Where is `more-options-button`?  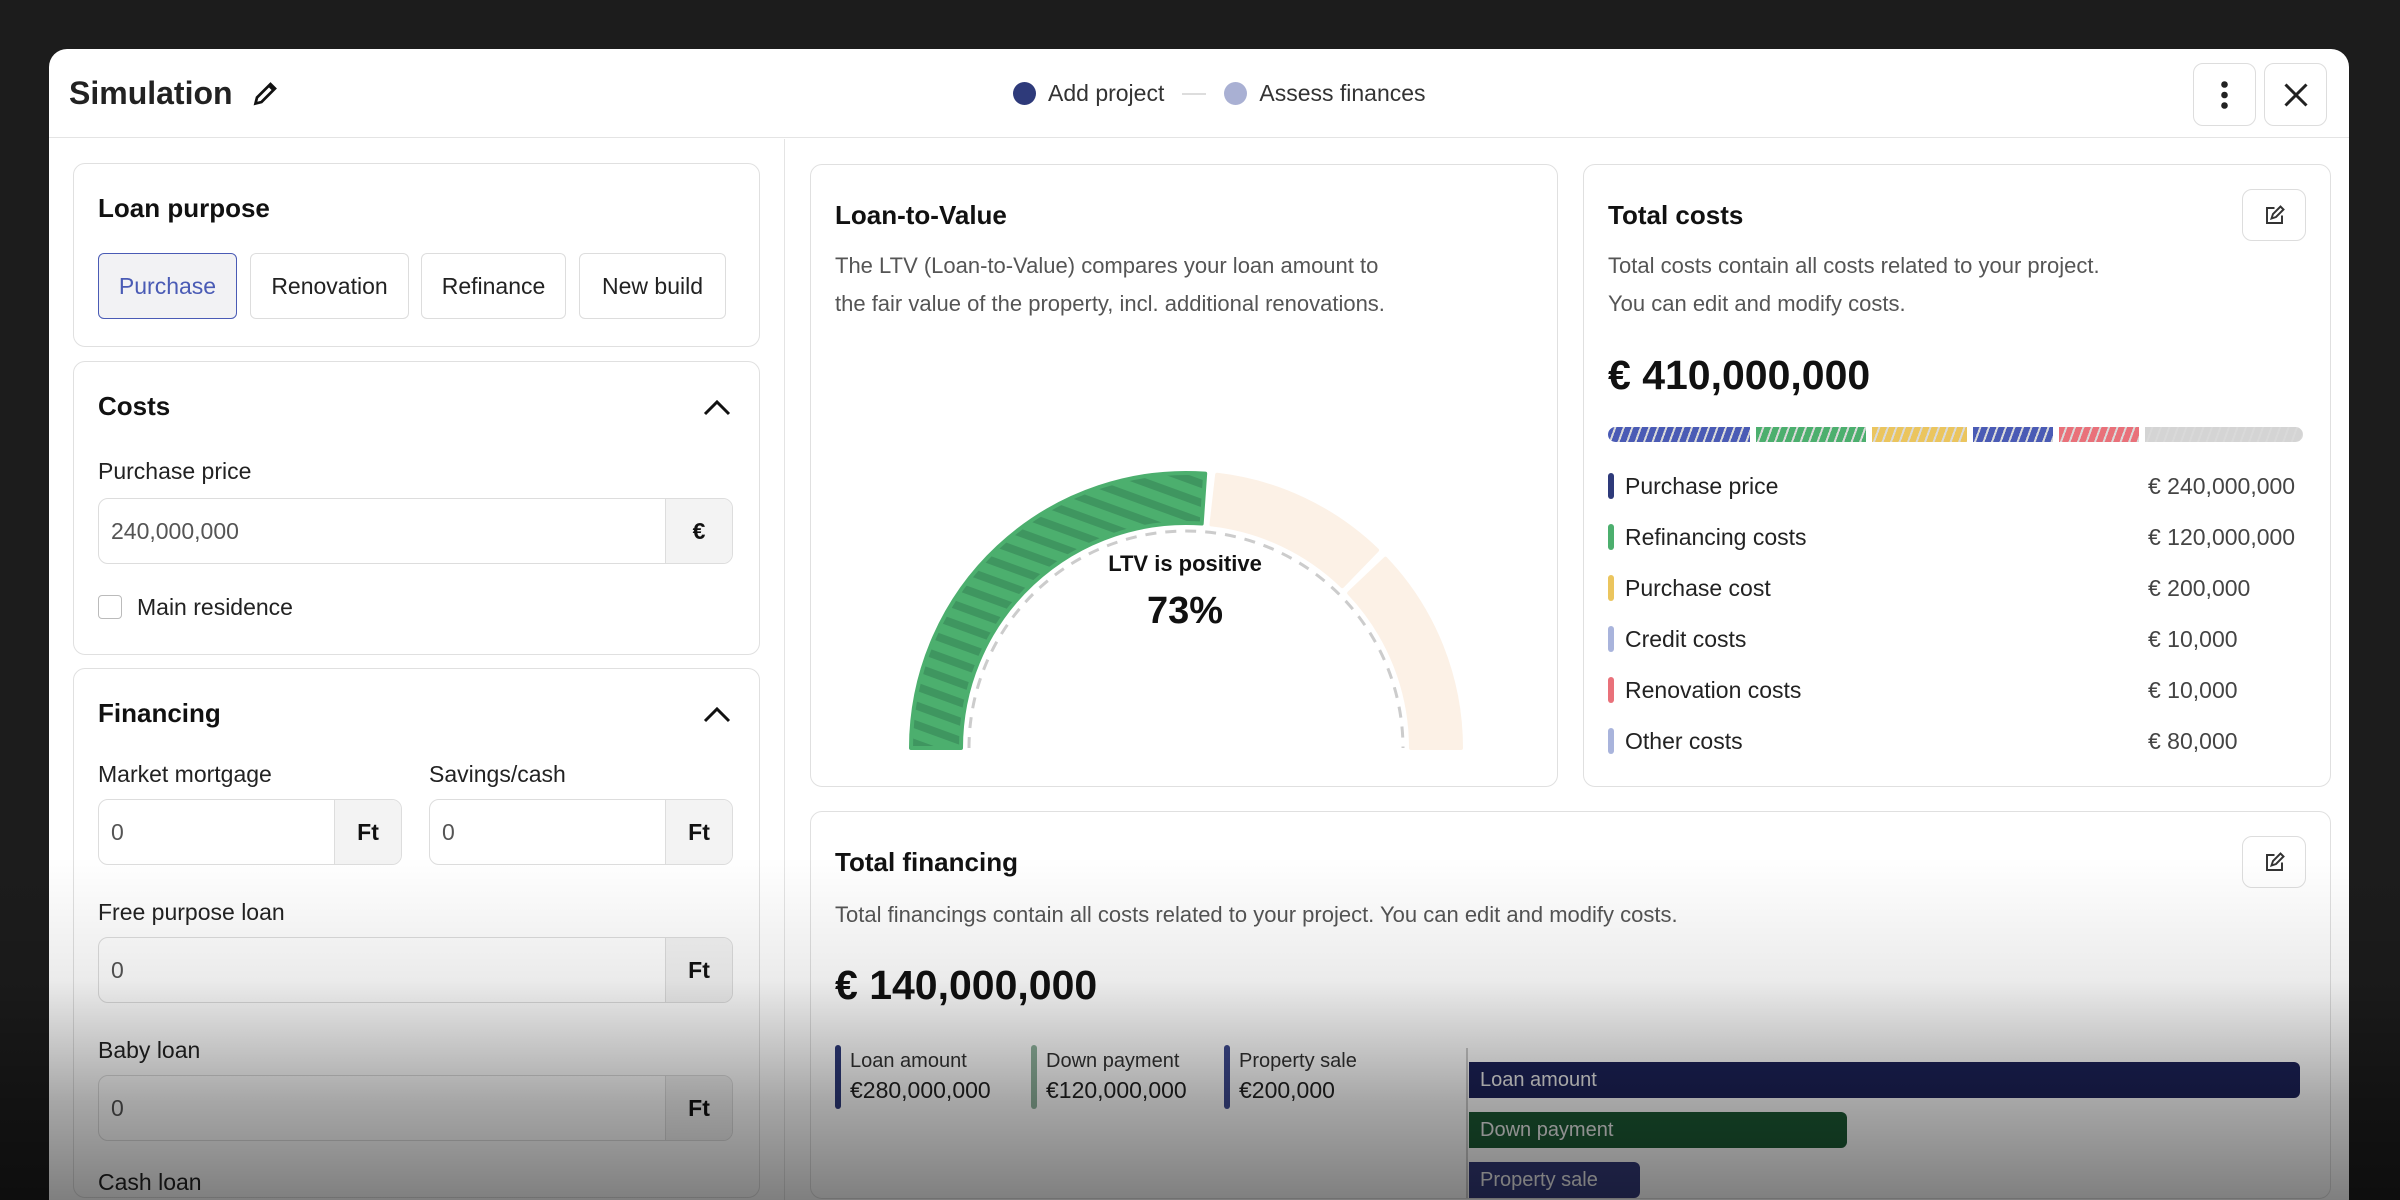 more-options-button is located at coordinates (2224, 94).